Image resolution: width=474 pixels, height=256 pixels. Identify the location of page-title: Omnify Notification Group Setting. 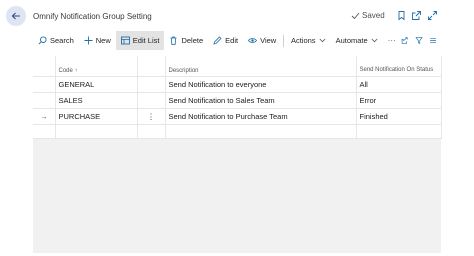
(92, 16).